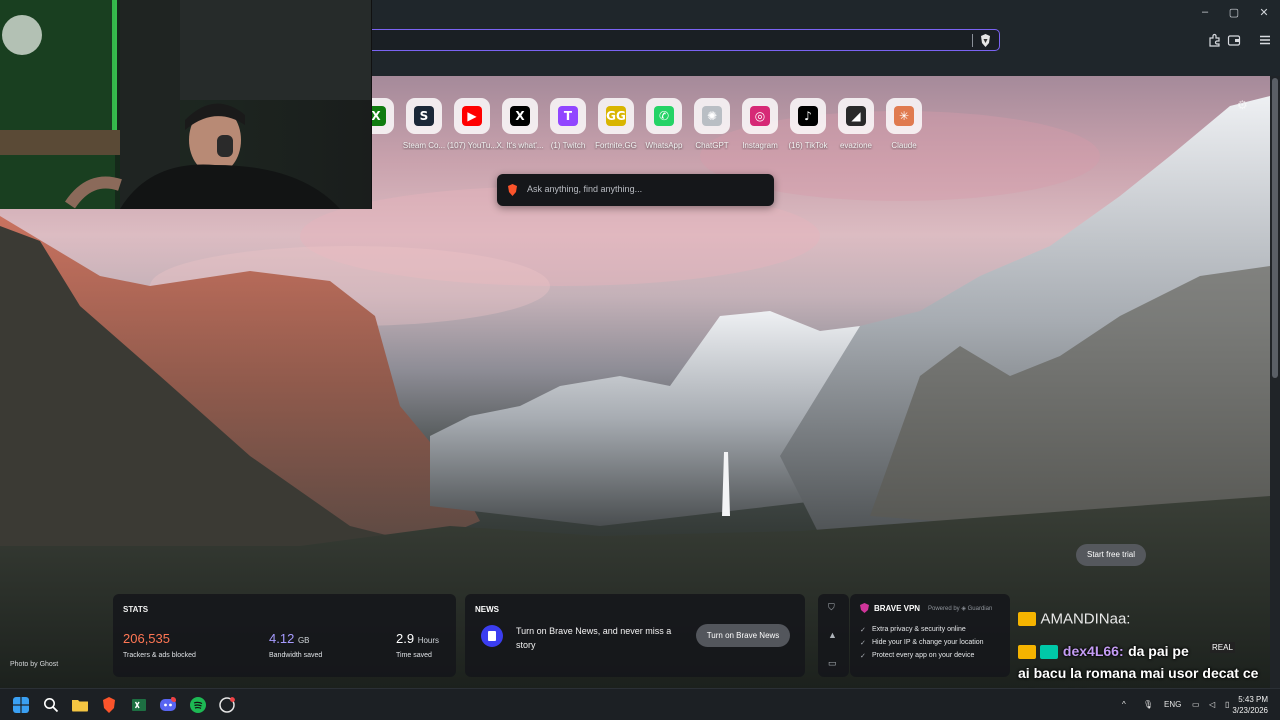 This screenshot has height=720, width=1280. Describe the element at coordinates (1250, 710) in the screenshot. I see `clock-date: 3/23/2026` at that location.